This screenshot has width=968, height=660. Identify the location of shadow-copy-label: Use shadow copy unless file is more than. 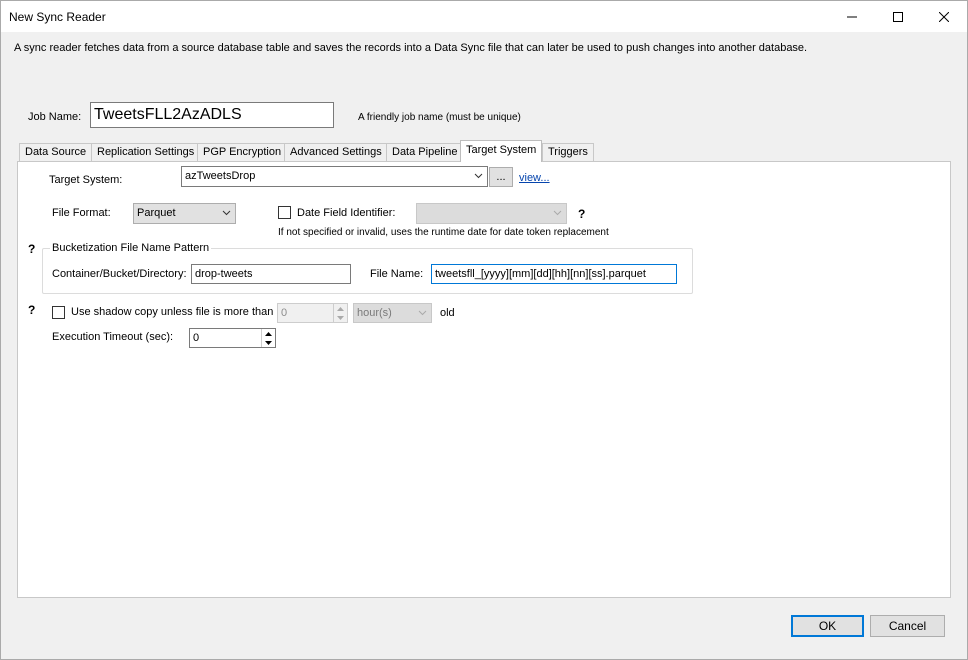
(172, 312).